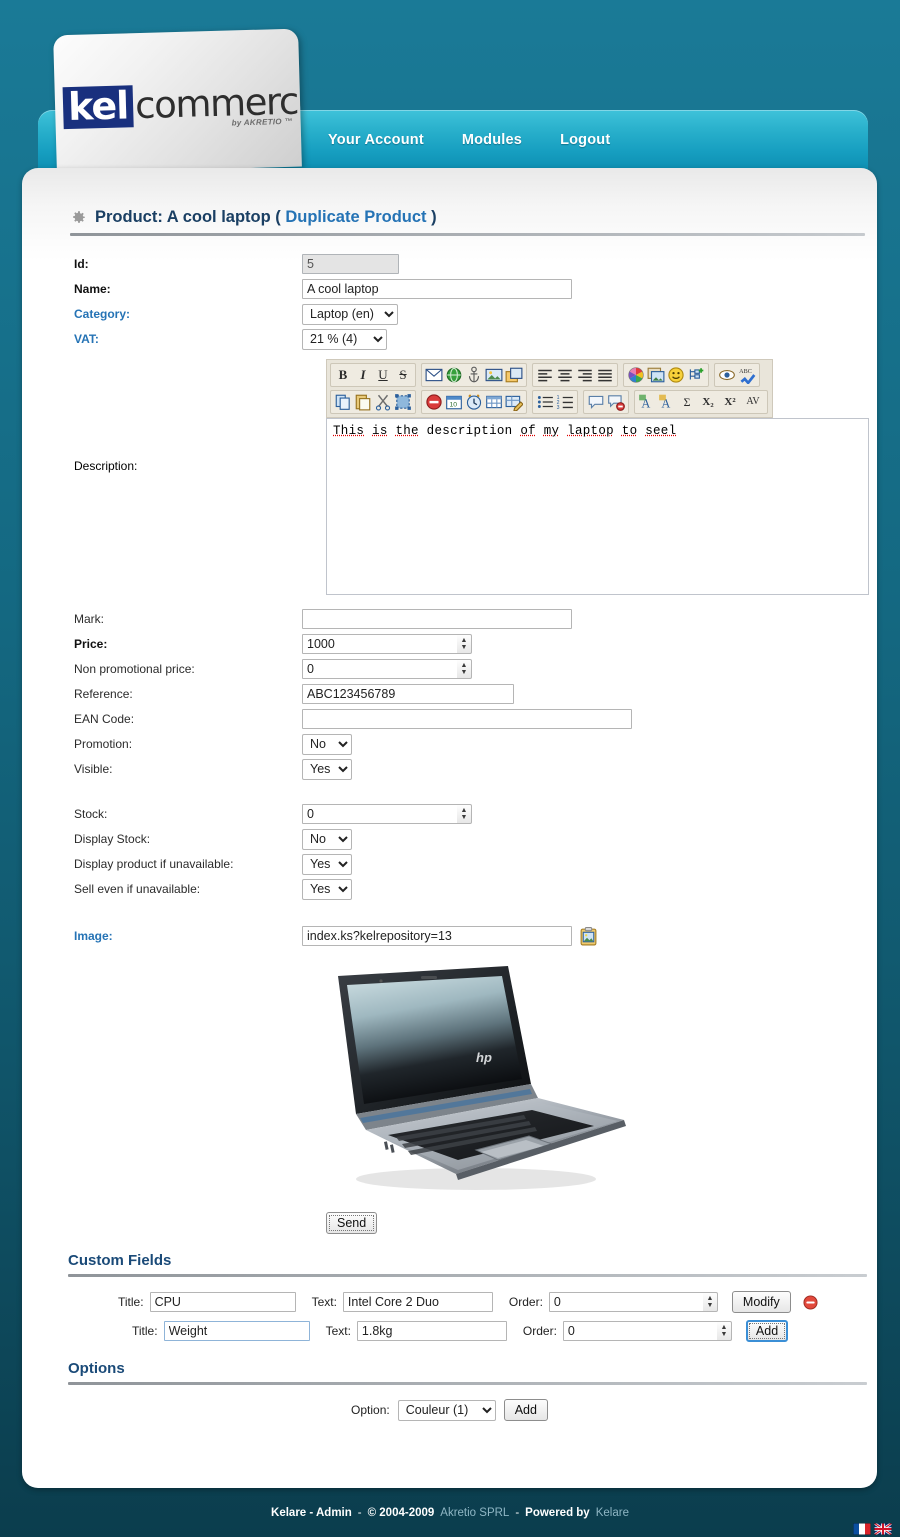  What do you see at coordinates (667, 402) in the screenshot?
I see `background-color-icon: A` at bounding box center [667, 402].